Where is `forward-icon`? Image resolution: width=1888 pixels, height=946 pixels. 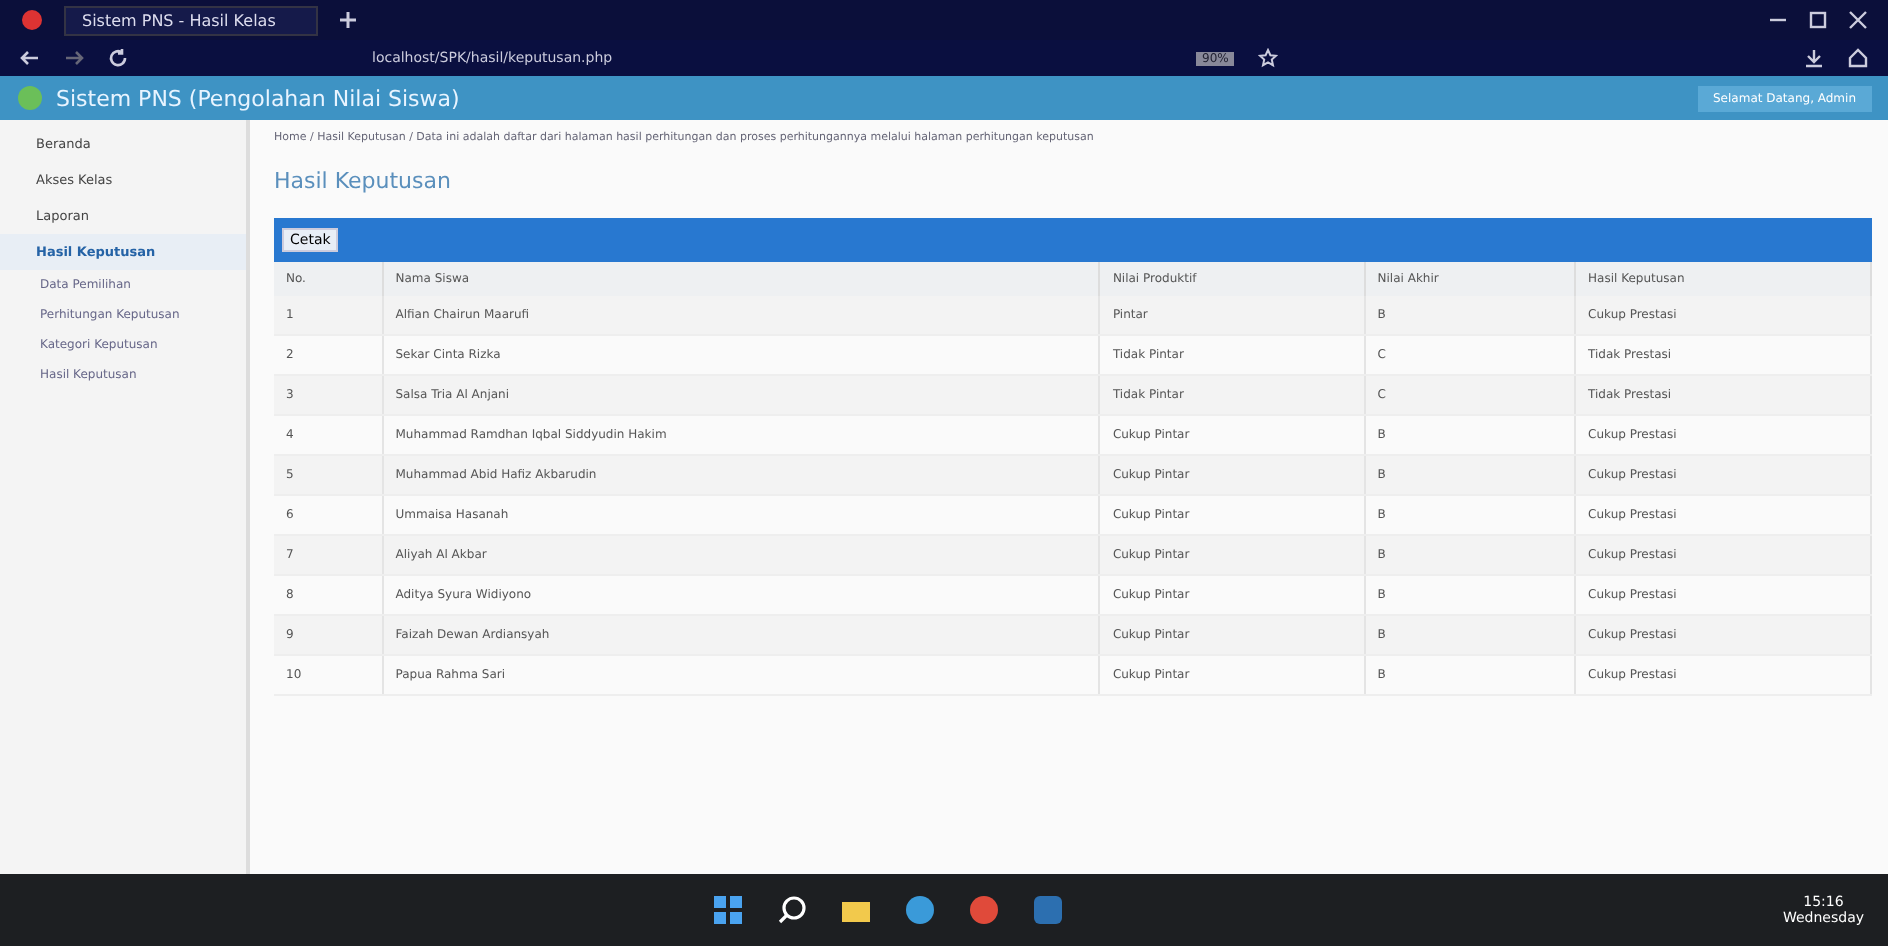
forward-icon is located at coordinates (74, 58).